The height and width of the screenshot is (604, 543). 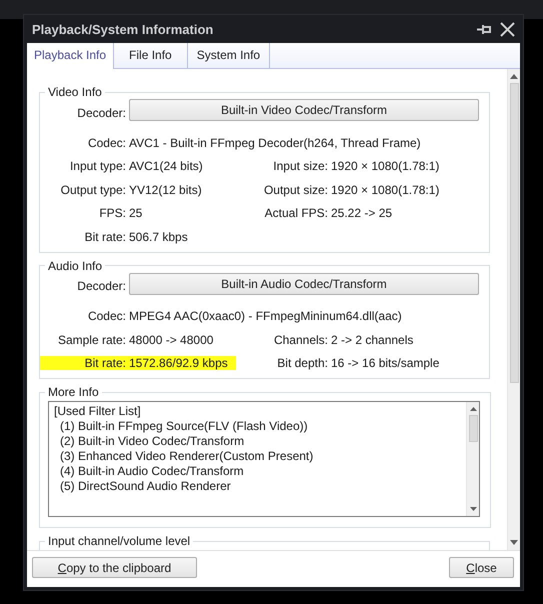 What do you see at coordinates (186, 456) in the screenshot?
I see `list-item: (3) Enhanced Video Renderer(Custom Present)` at bounding box center [186, 456].